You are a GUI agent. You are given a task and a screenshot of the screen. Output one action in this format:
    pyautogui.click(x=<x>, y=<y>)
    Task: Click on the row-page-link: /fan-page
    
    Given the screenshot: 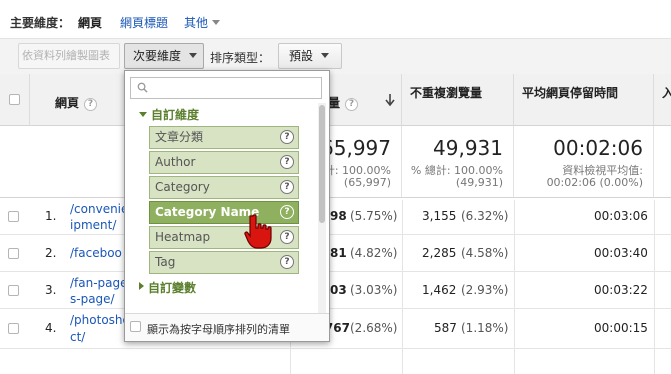 What is the action you would take?
    pyautogui.click(x=99, y=283)
    